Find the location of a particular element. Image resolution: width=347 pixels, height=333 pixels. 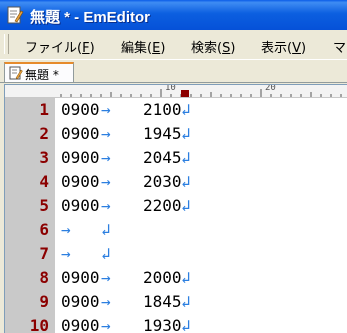

menu-grip is located at coordinates (6, 44).